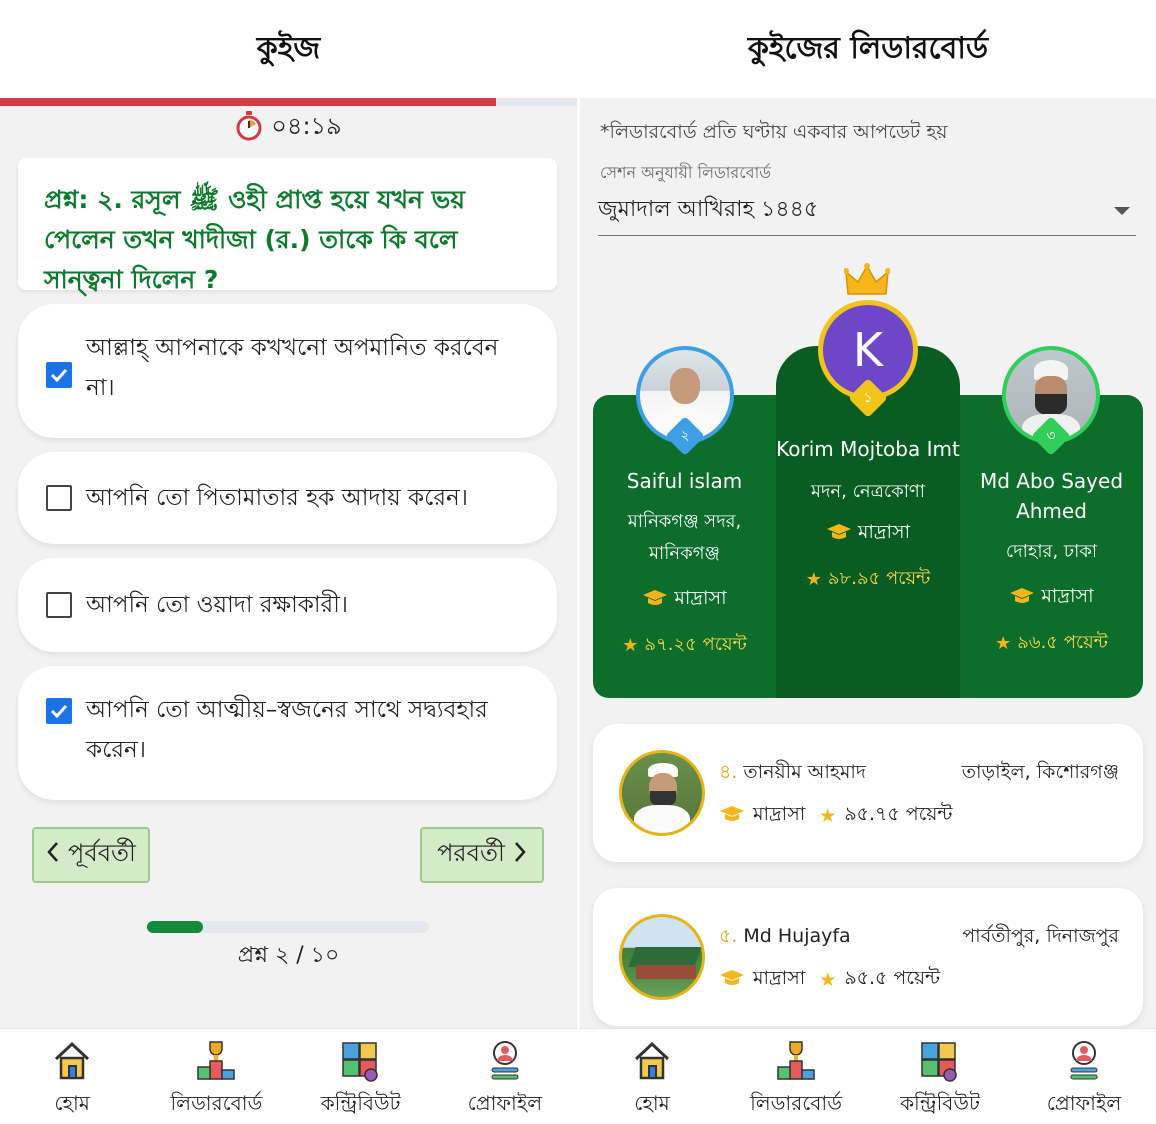 The image size is (1156, 1124). I want to click on chevron-left-icon, so click(53, 855).